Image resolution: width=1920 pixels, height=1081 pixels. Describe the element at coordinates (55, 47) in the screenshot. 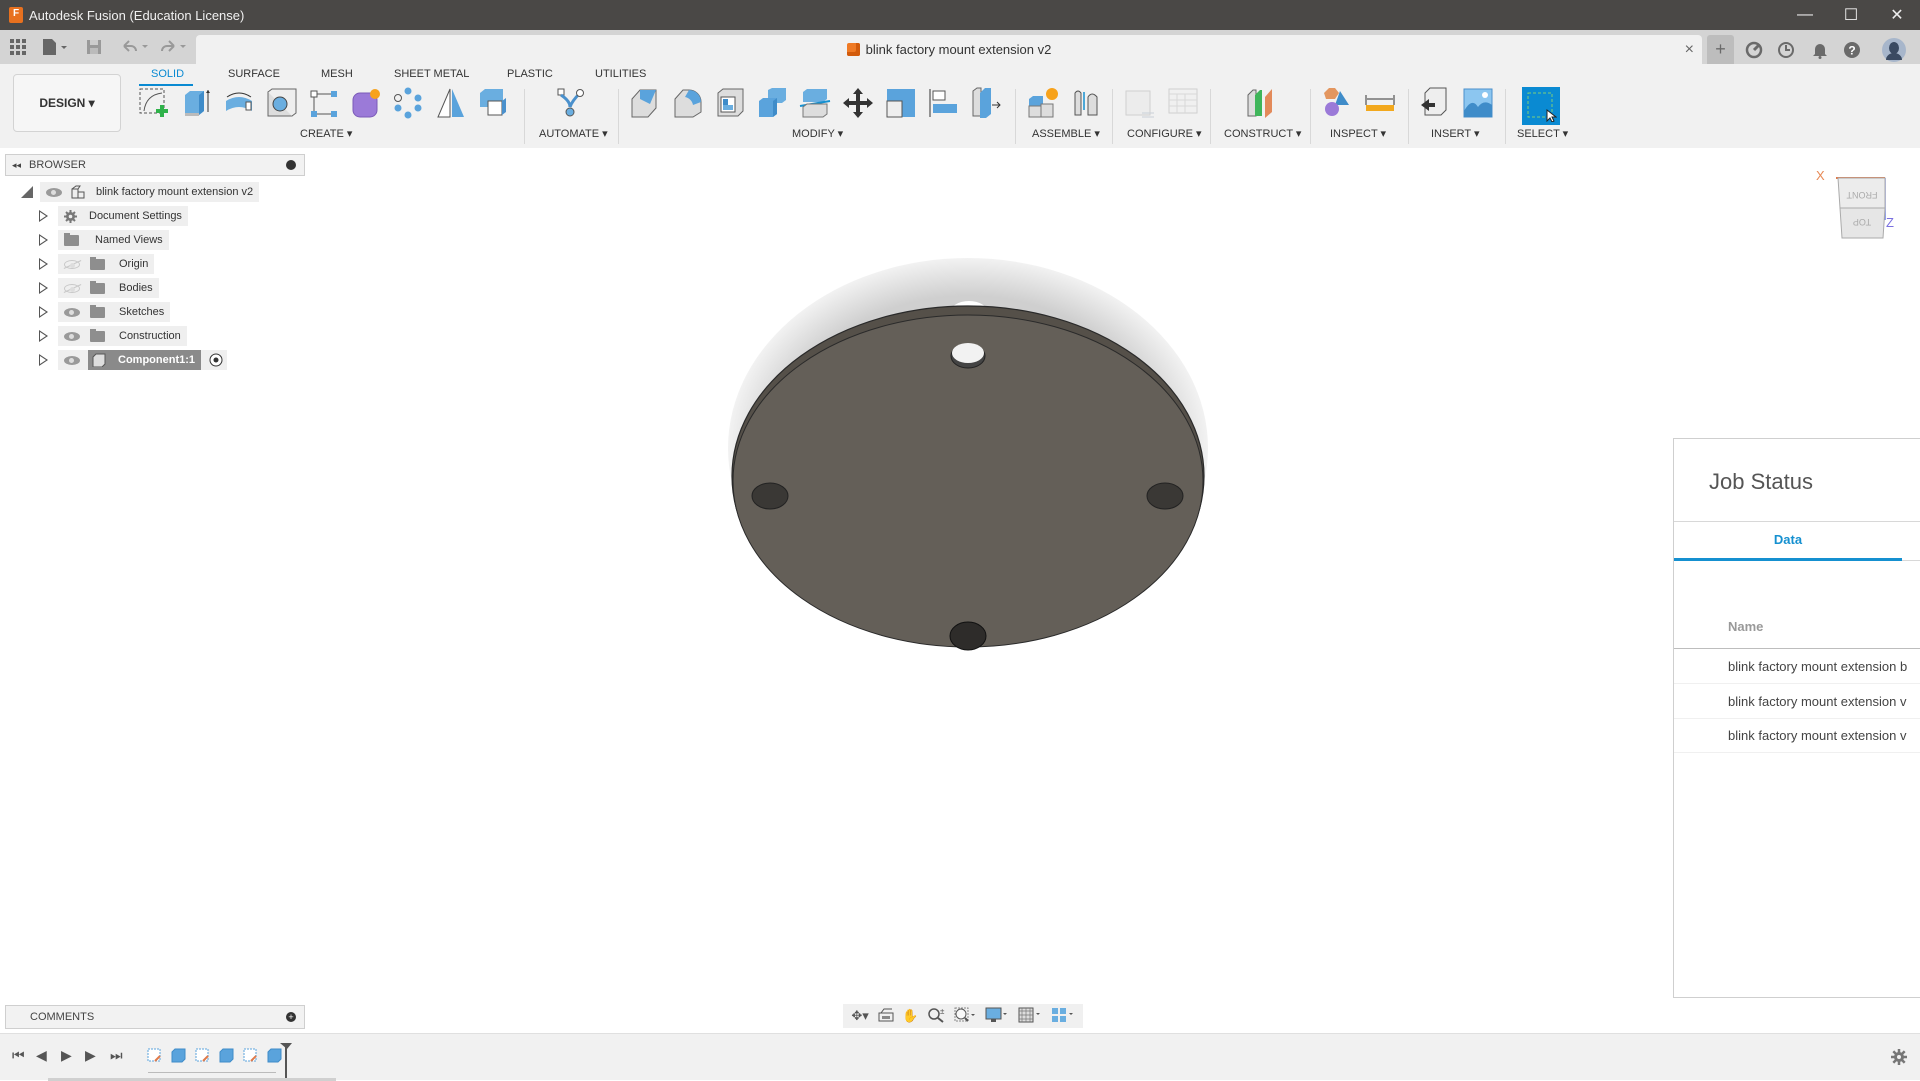

I see `file-menu-button` at that location.